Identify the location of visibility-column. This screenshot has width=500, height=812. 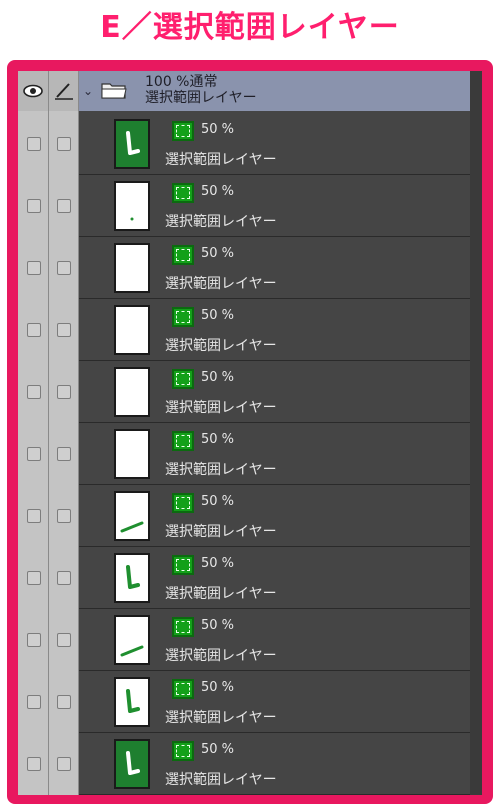
(33, 433).